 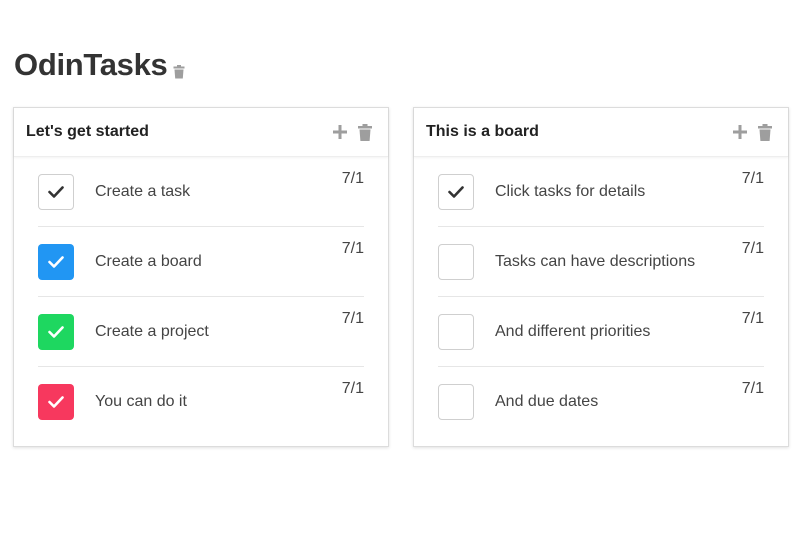 I want to click on app-title: OdinTasks, so click(x=91, y=64).